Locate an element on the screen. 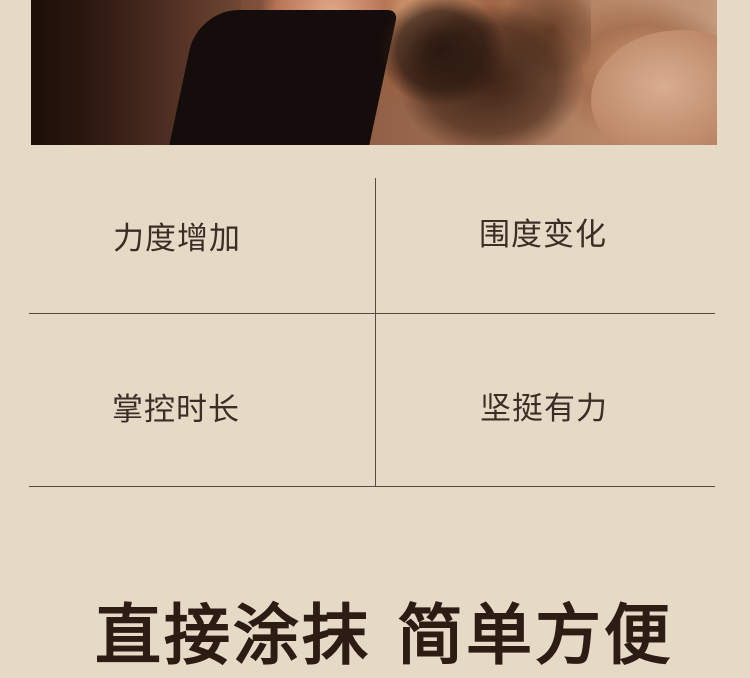 This screenshot has width=750, height=678. photo-shoulder is located at coordinates (654, 87).